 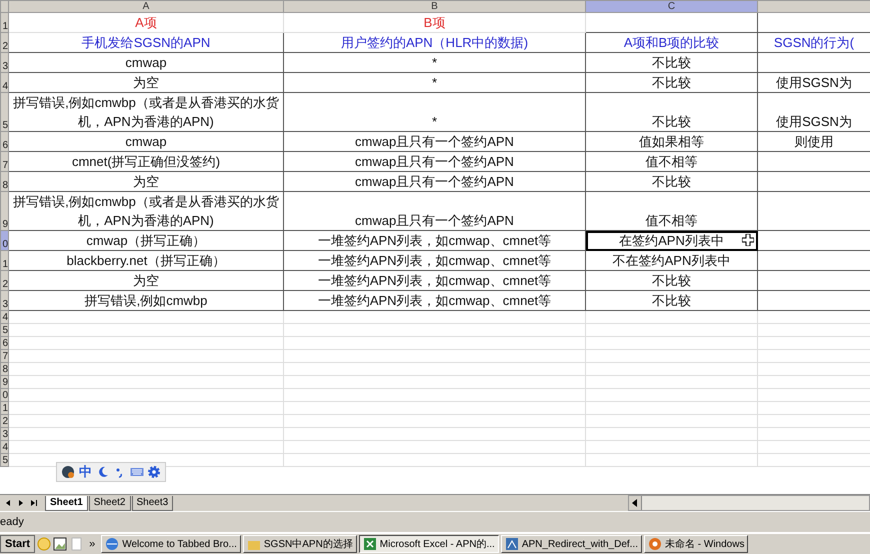 I want to click on spreadsheet-icon, so click(x=369, y=544).